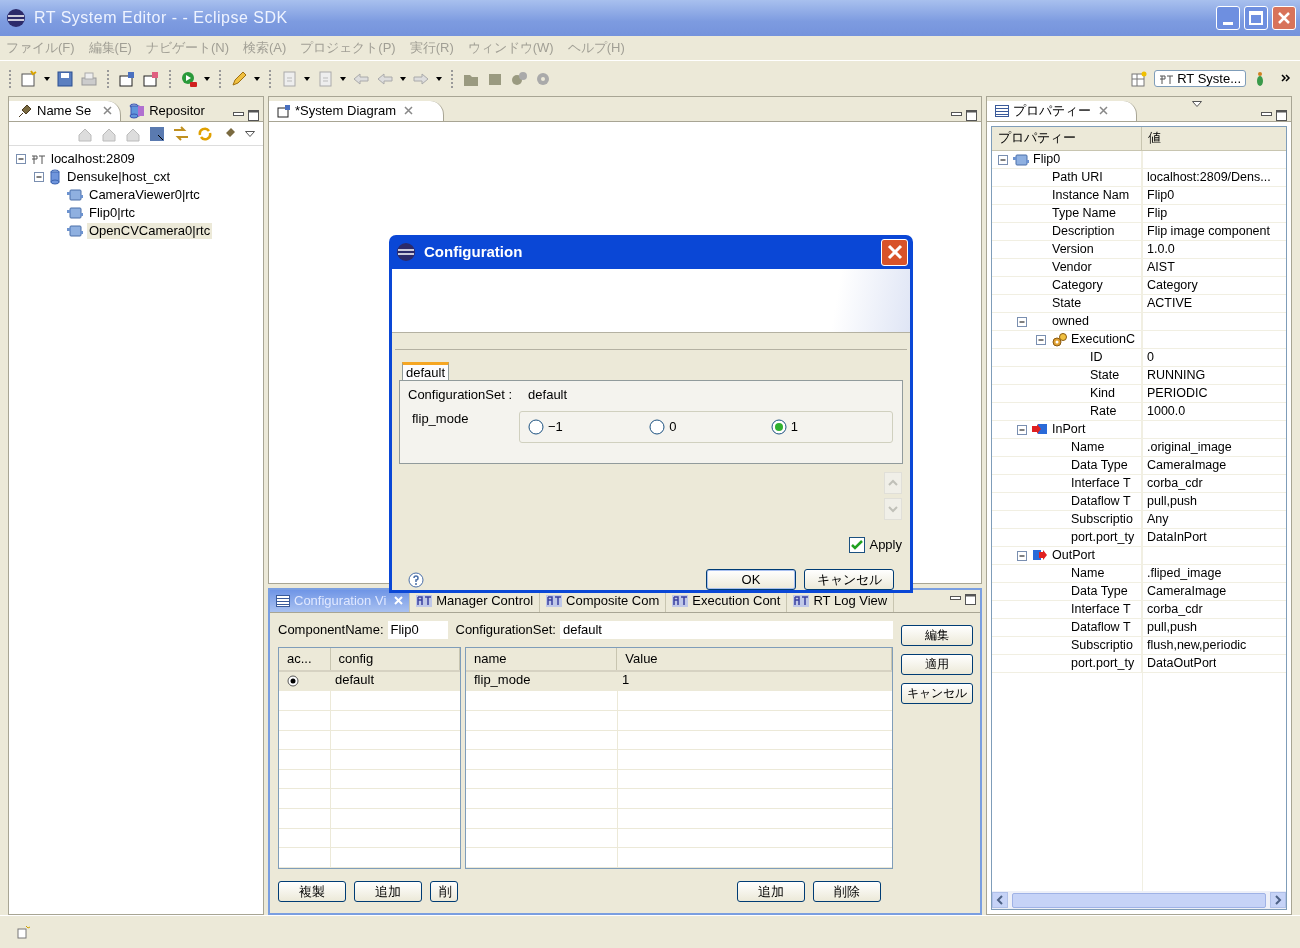  What do you see at coordinates (1000, 900) in the screenshot?
I see `scroll-left-icon` at bounding box center [1000, 900].